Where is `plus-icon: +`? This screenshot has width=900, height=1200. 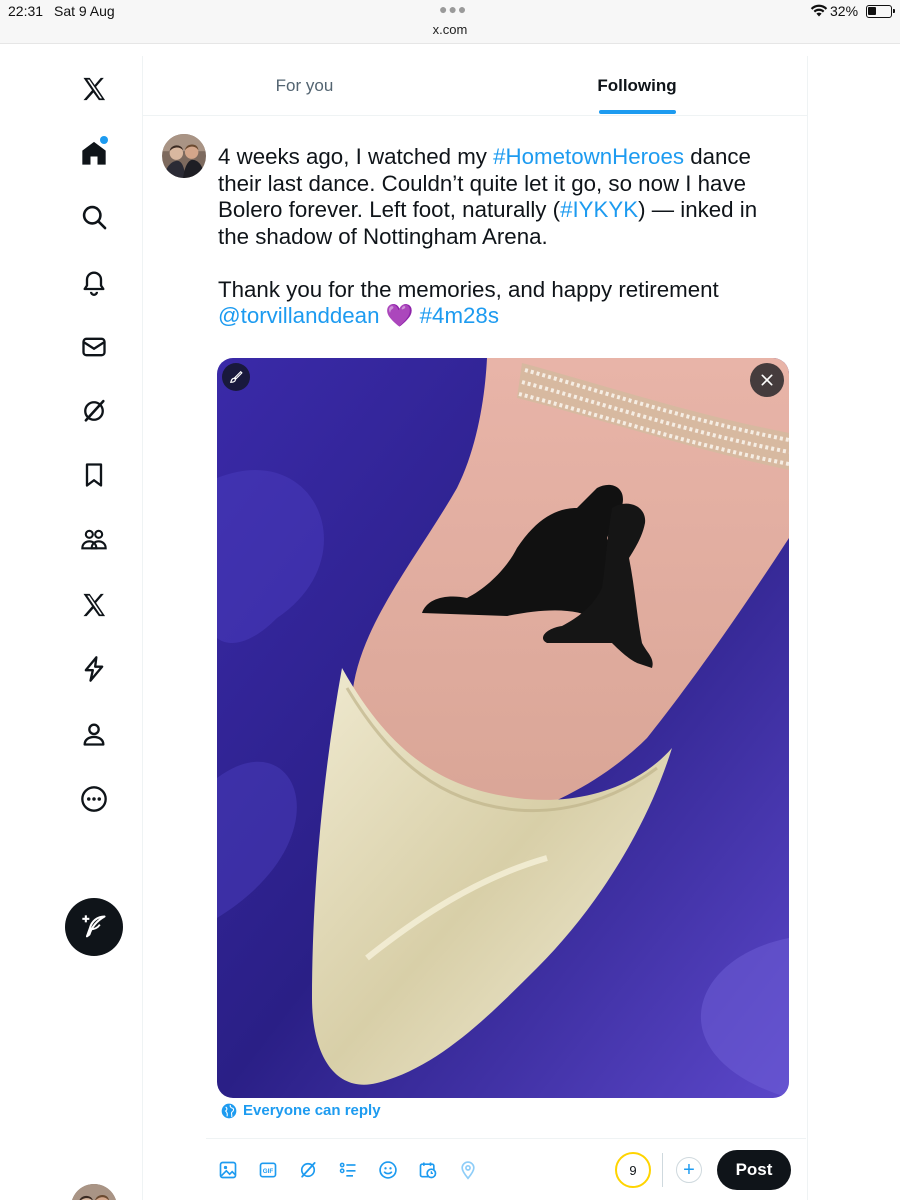 plus-icon: + is located at coordinates (689, 1169).